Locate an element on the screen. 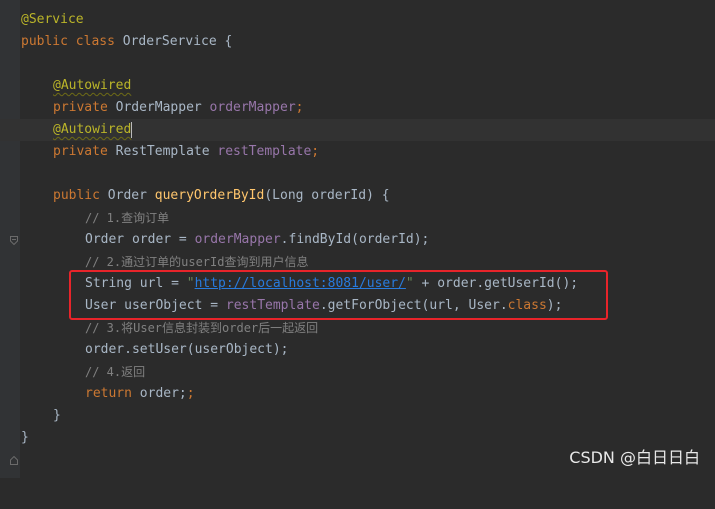 The height and width of the screenshot is (509, 715). code-line: return order;; is located at coordinates (357, 394).